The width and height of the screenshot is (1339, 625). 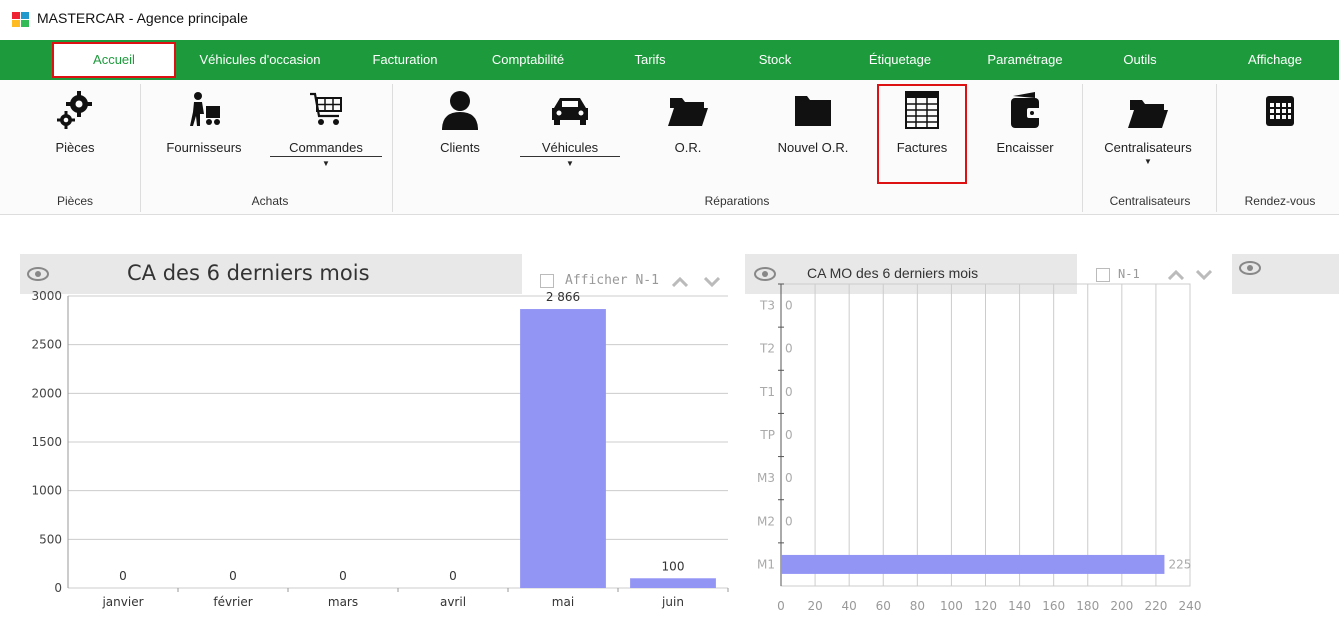 I want to click on vehicules-label: Véhicules, so click(x=570, y=148).